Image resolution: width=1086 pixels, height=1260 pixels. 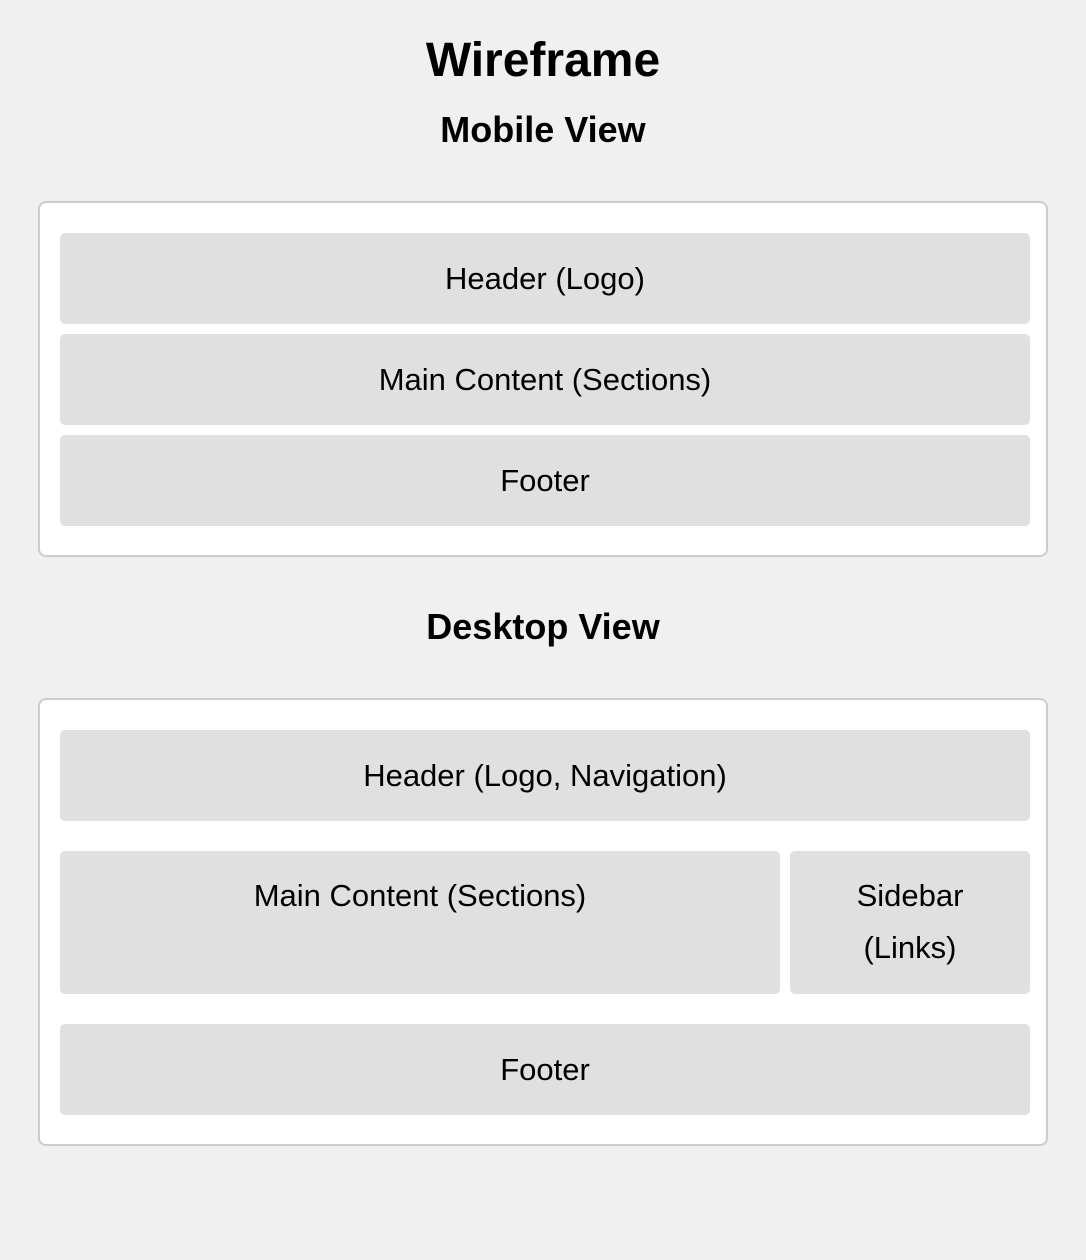 I want to click on mobile-footer-block: Footer, so click(x=545, y=480).